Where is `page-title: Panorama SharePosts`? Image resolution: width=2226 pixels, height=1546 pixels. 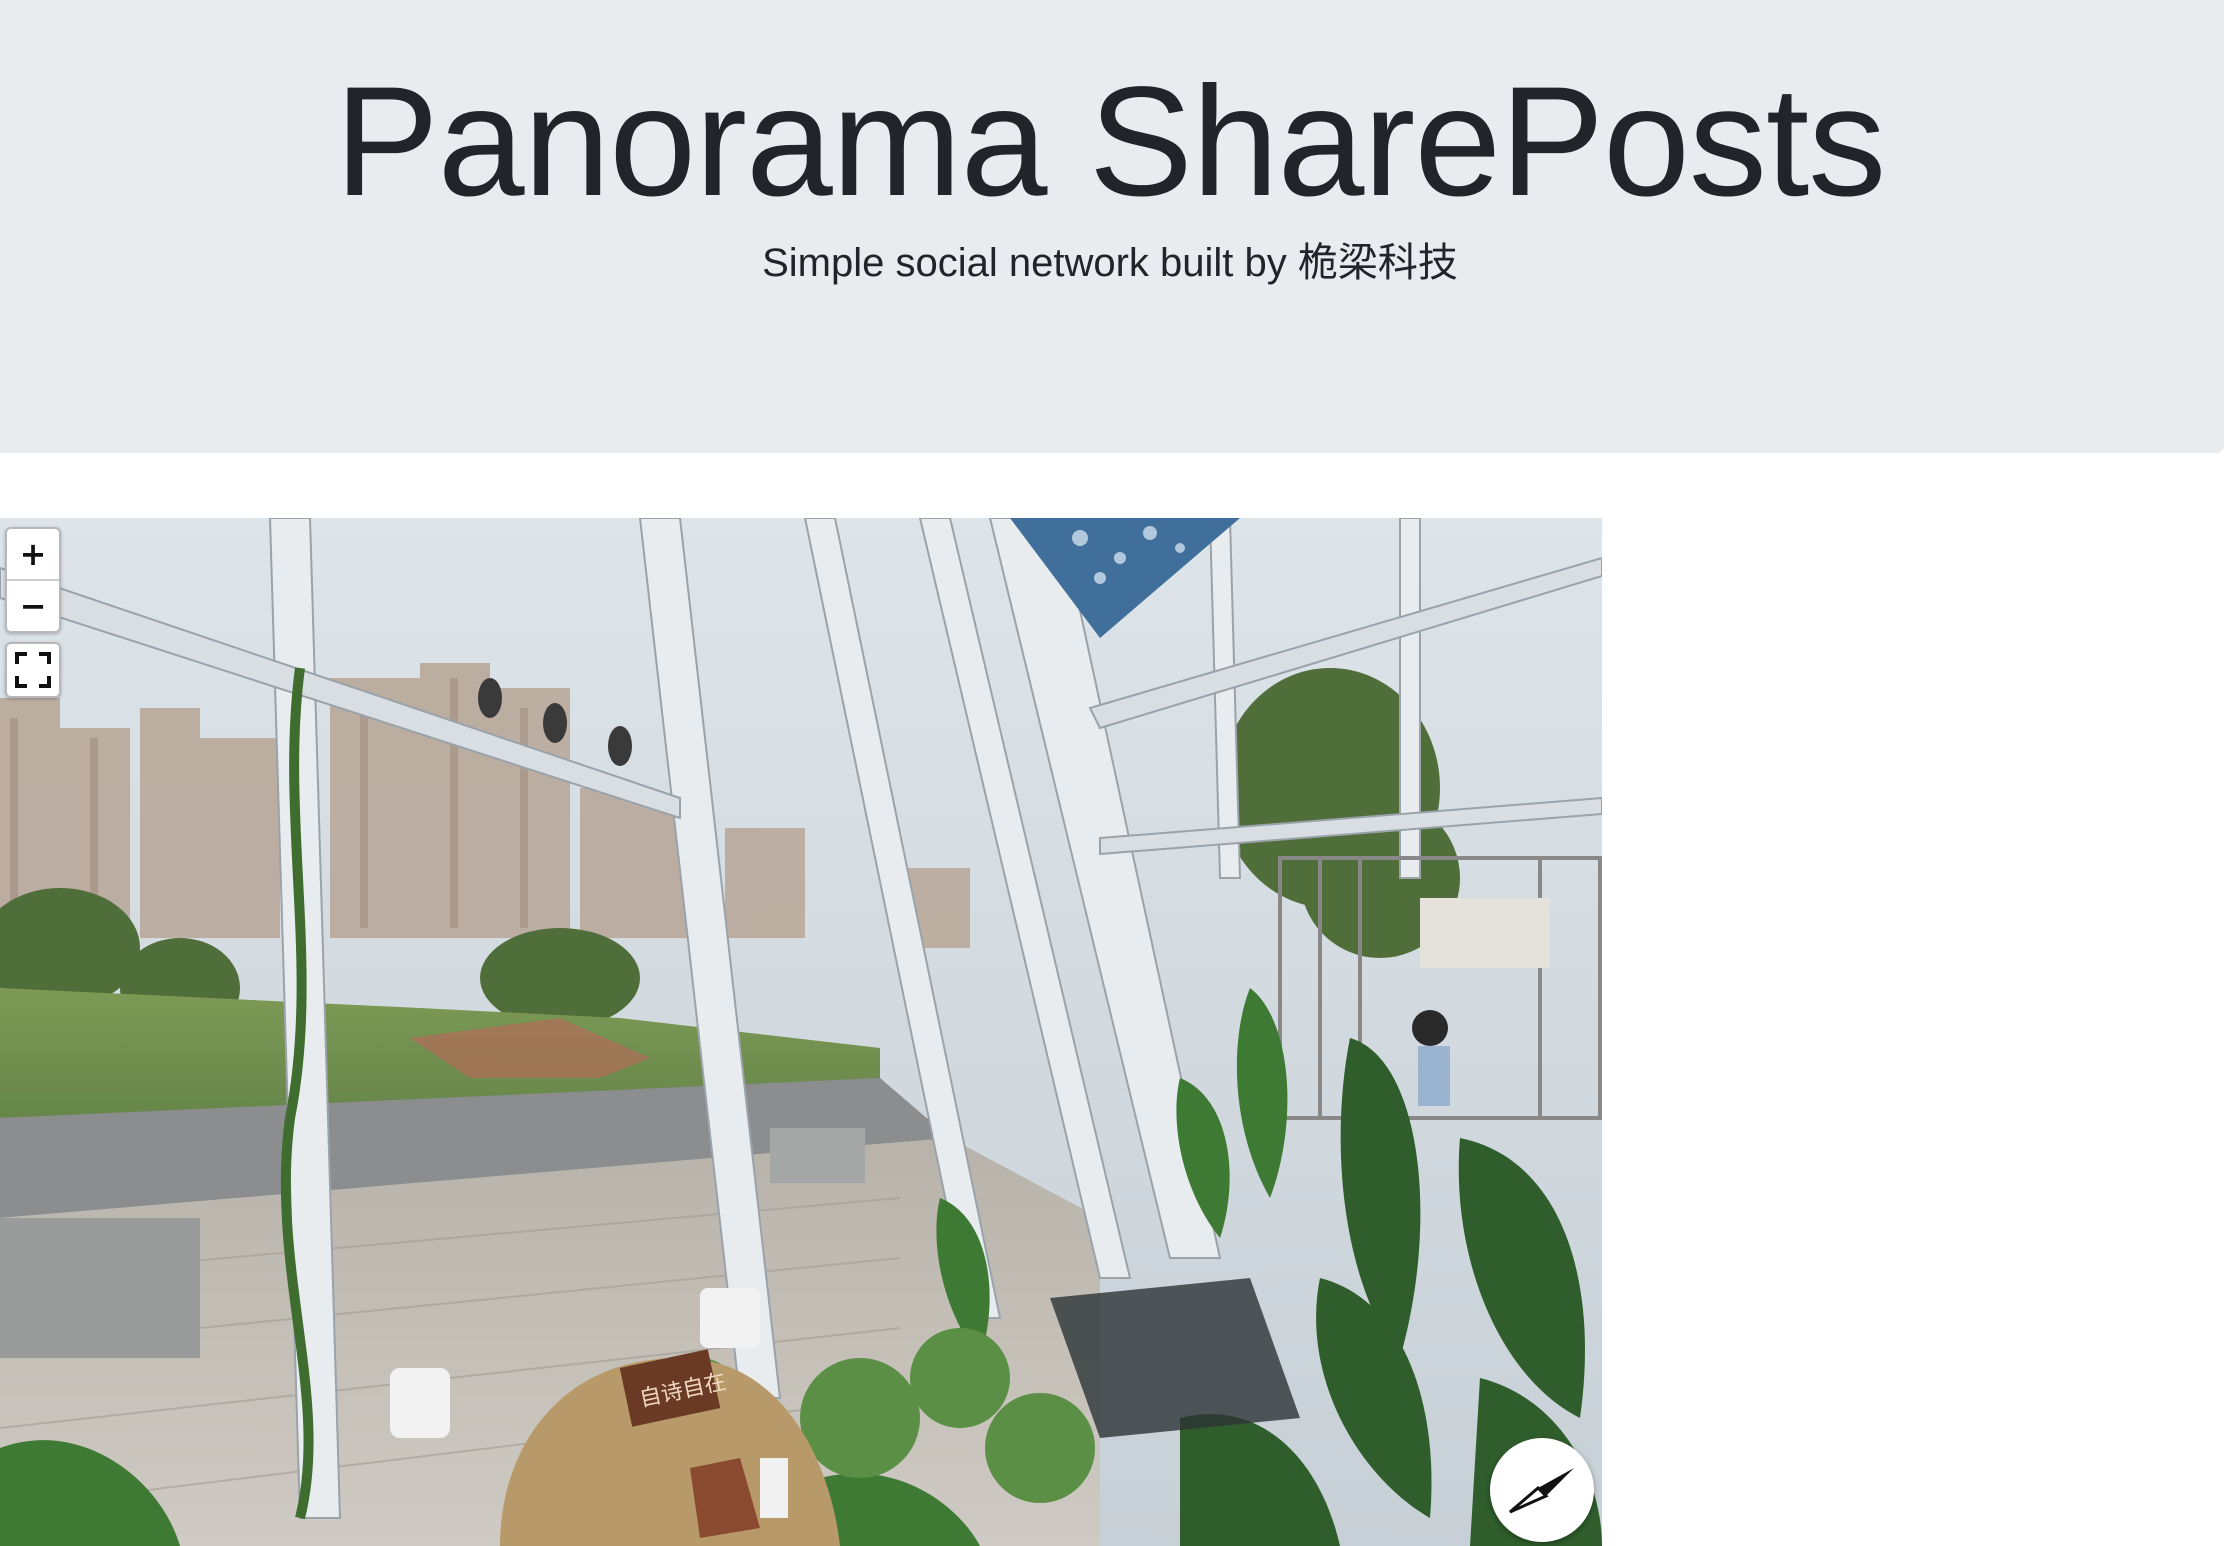 page-title: Panorama SharePosts is located at coordinates (1110, 142).